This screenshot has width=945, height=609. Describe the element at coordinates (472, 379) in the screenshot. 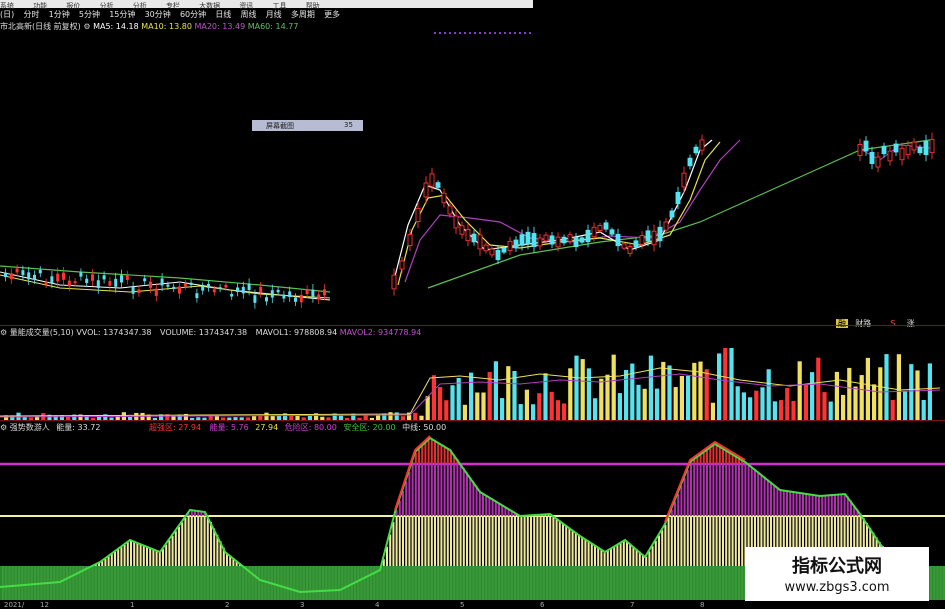

I see `volume-chart` at that location.